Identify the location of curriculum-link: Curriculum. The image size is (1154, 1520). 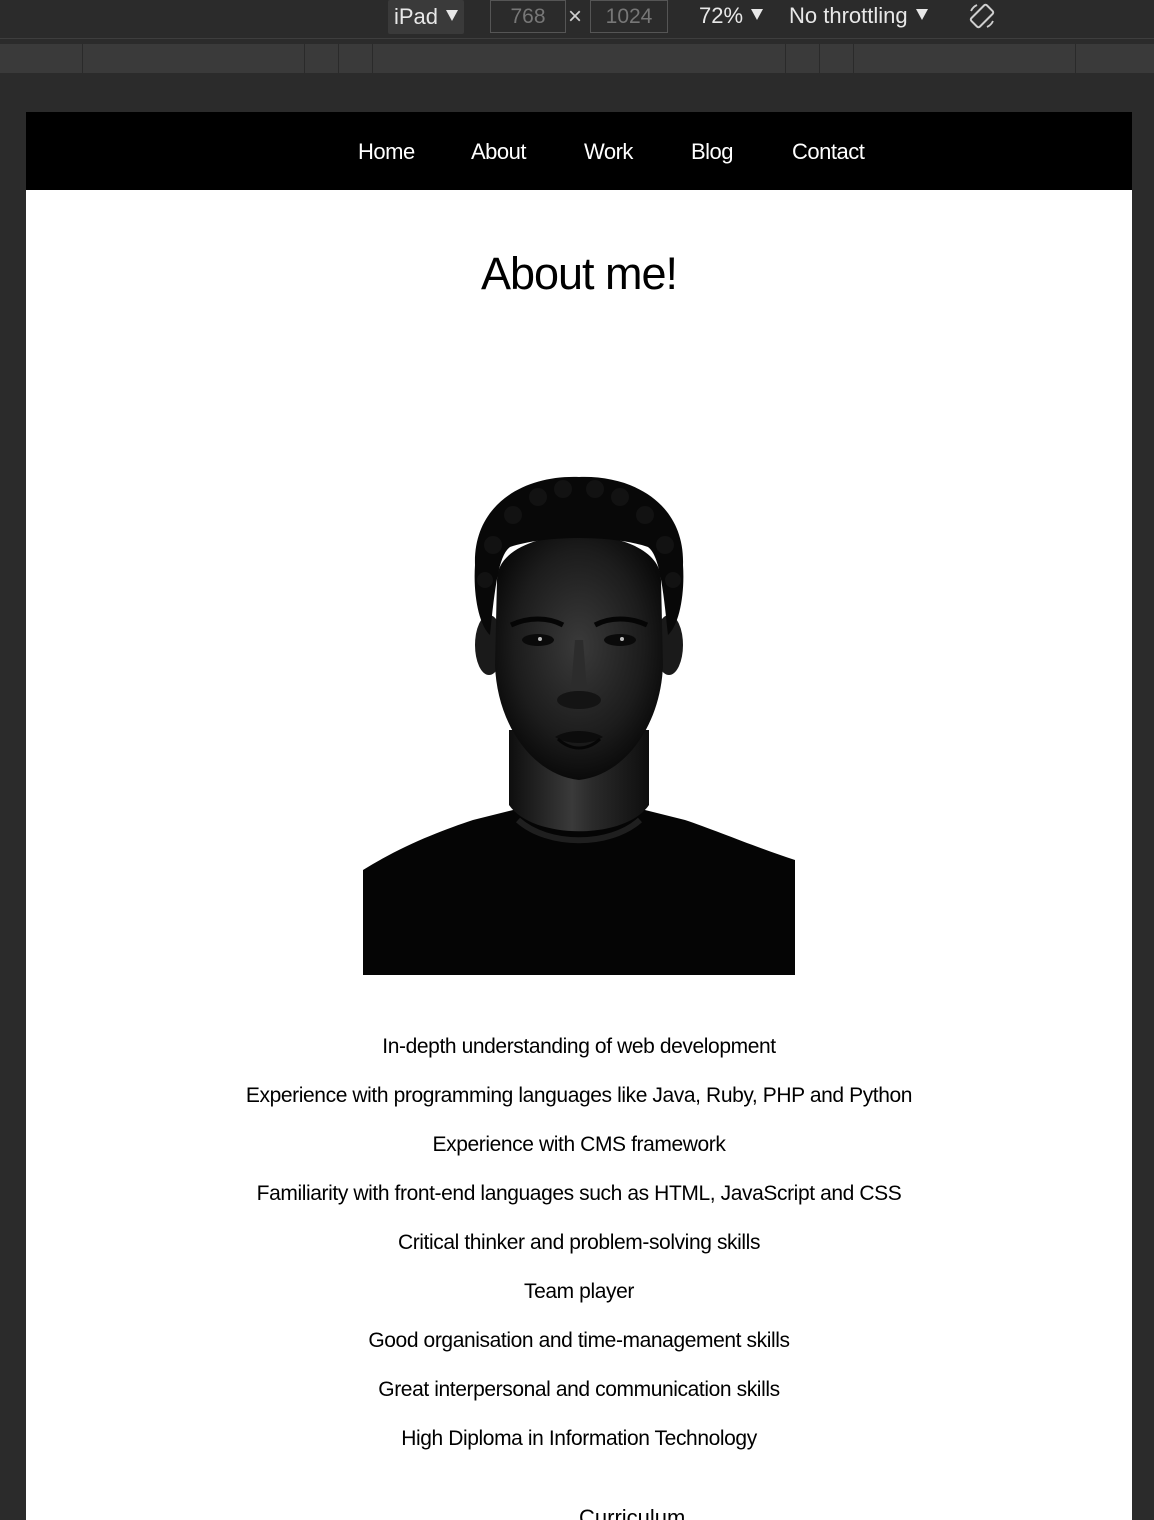
(632, 1512).